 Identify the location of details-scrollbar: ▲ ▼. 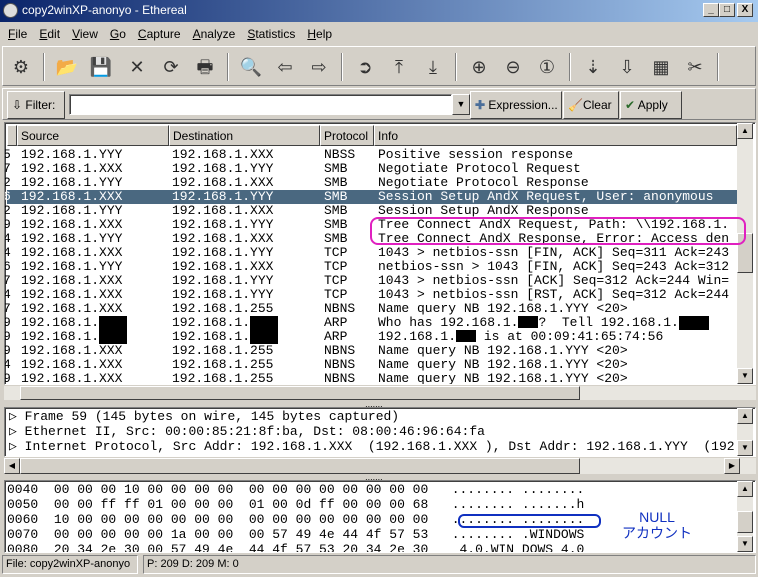
(745, 432).